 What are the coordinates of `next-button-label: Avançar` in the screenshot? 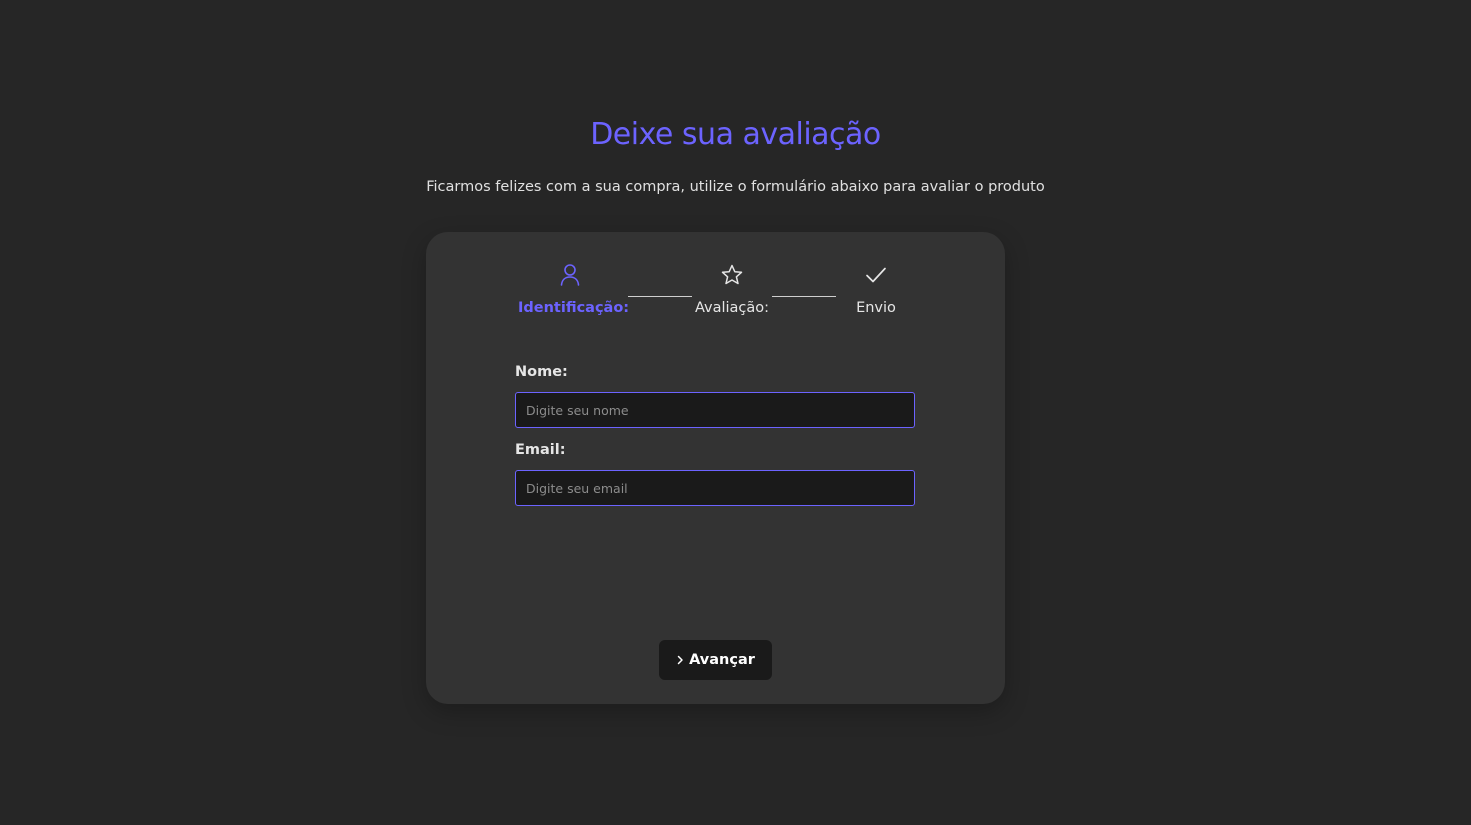 It's located at (722, 660).